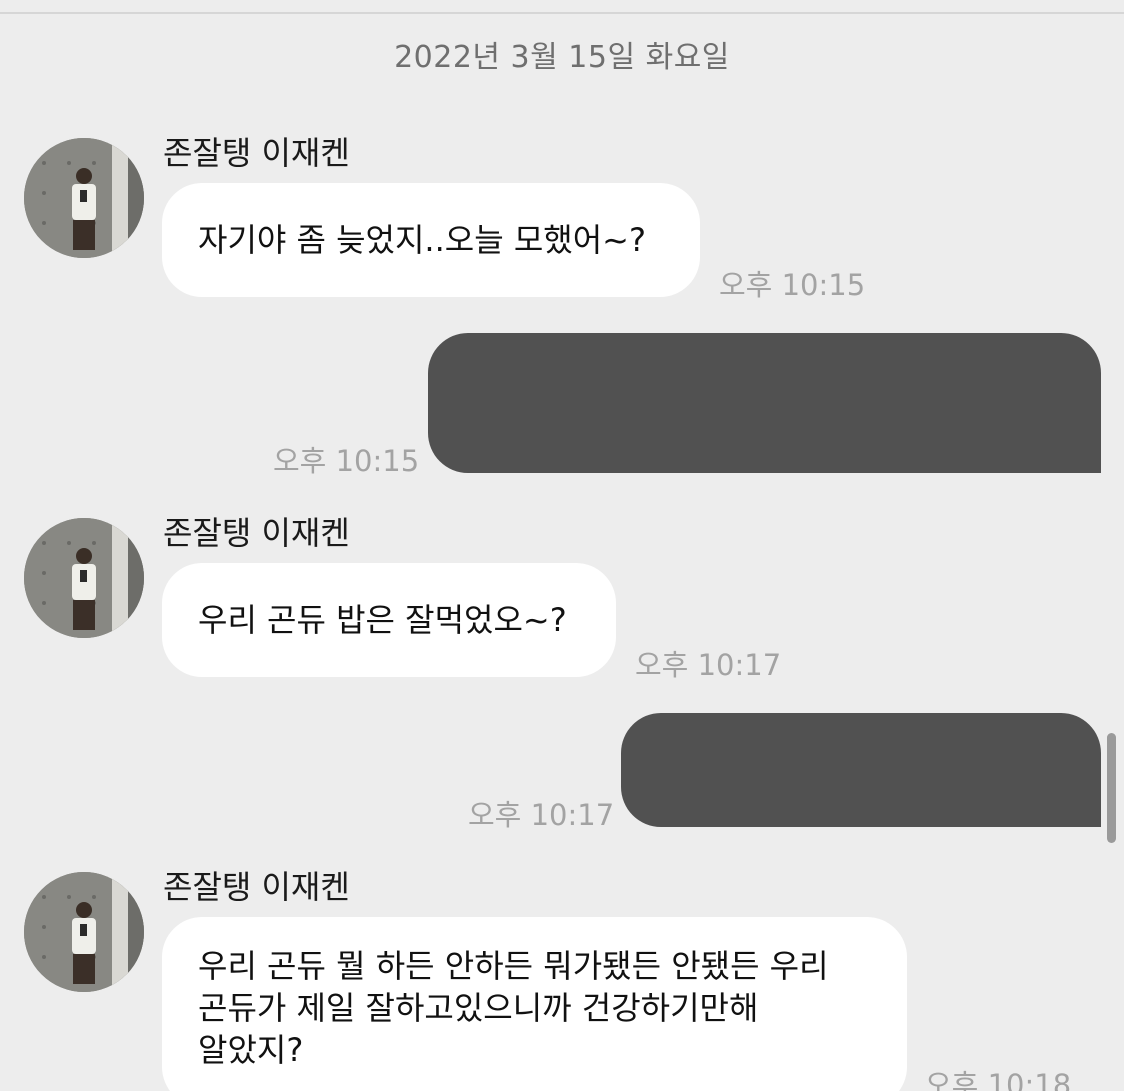 The width and height of the screenshot is (1124, 1091). What do you see at coordinates (562, 57) in the screenshot?
I see `date-separator: 2022년 3월 15일 화요일` at bounding box center [562, 57].